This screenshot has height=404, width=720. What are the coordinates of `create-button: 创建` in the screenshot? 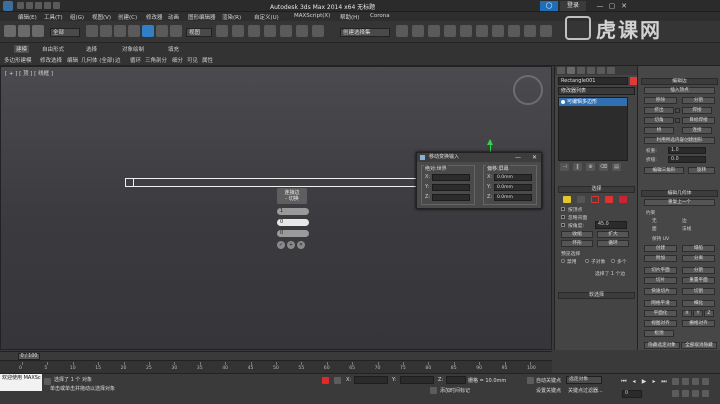 It's located at (660, 248).